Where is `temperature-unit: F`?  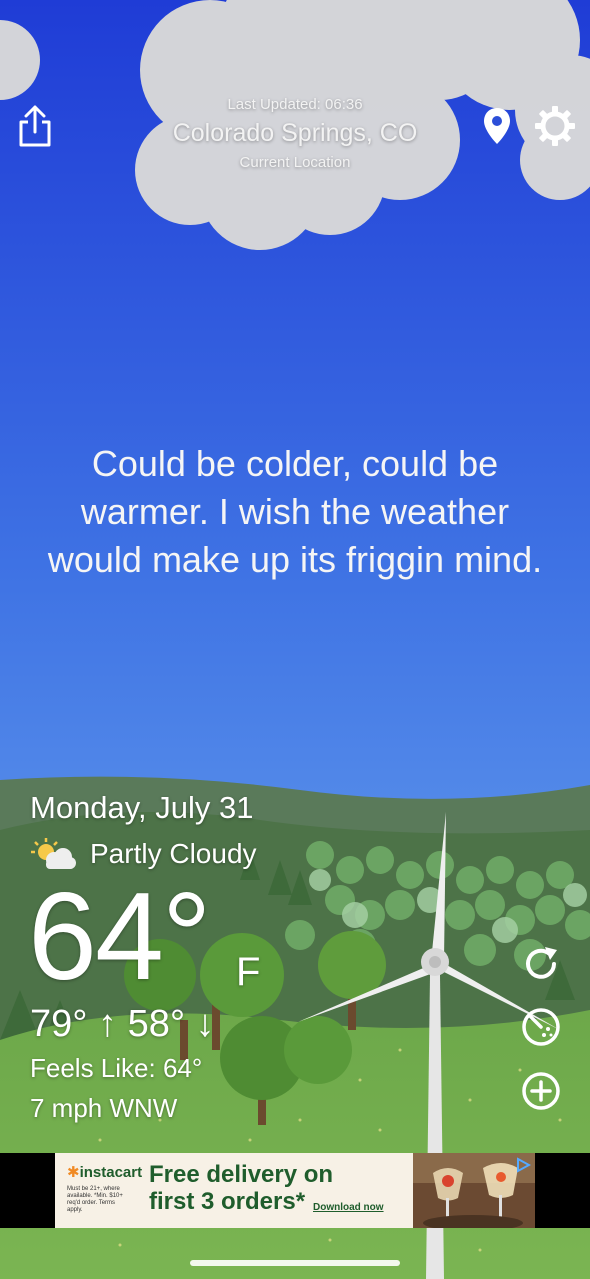
temperature-unit: F is located at coordinates (248, 972).